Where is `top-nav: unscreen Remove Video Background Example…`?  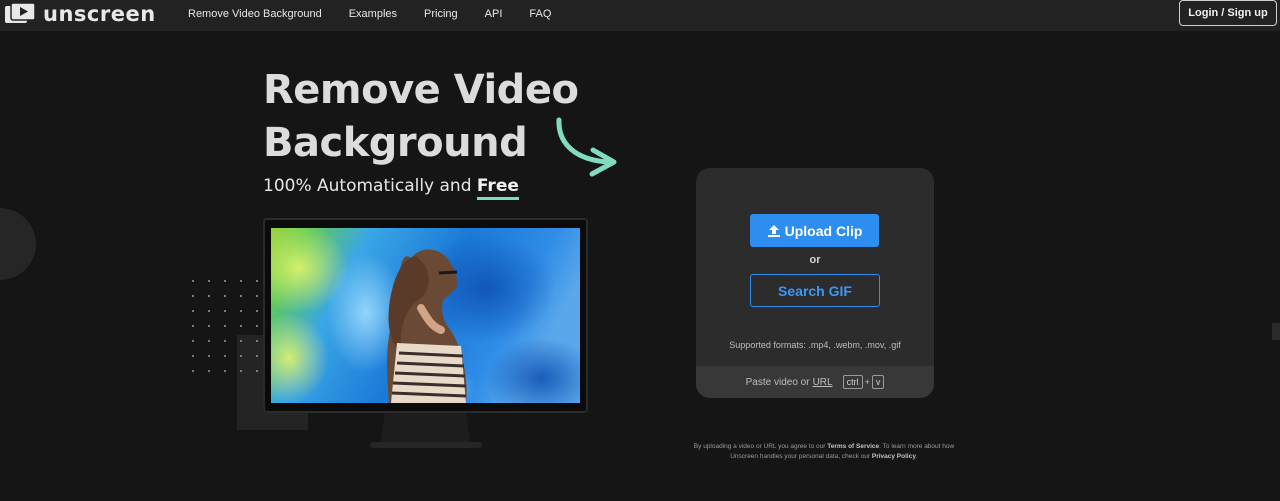
top-nav: unscreen Remove Video Background Example… is located at coordinates (640, 15).